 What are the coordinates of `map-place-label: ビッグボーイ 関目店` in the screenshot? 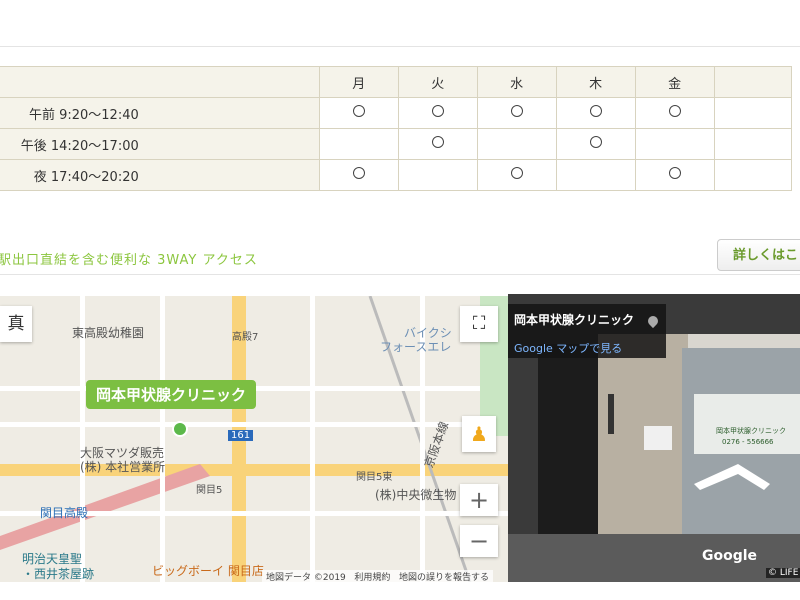 It's located at (208, 571).